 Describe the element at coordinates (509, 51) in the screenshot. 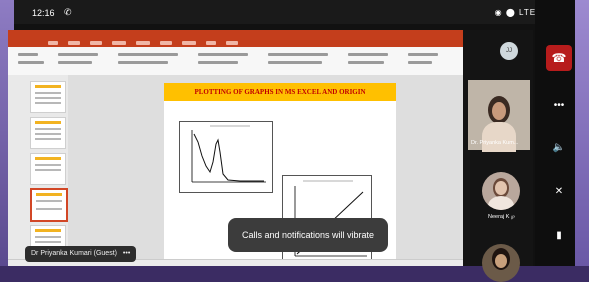

I see `participant-avatar: JJ` at that location.